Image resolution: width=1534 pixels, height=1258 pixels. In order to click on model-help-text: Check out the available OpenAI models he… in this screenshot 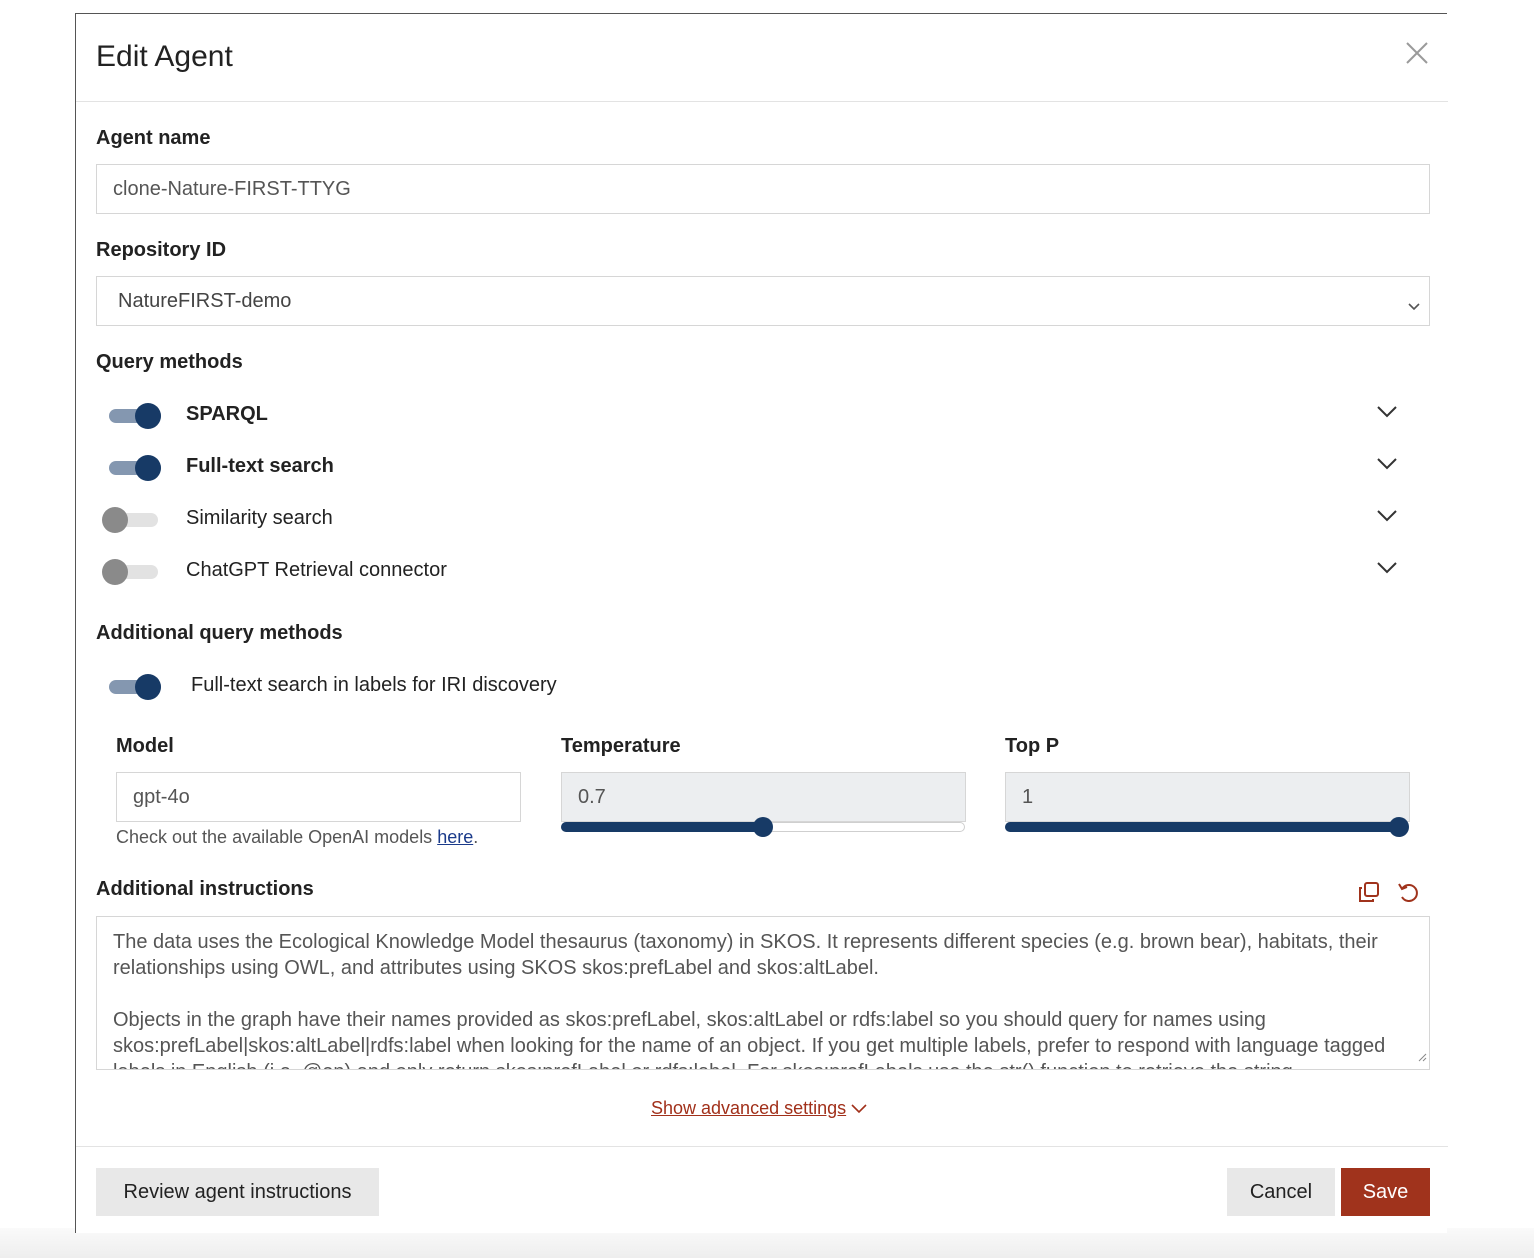, I will do `click(297, 837)`.